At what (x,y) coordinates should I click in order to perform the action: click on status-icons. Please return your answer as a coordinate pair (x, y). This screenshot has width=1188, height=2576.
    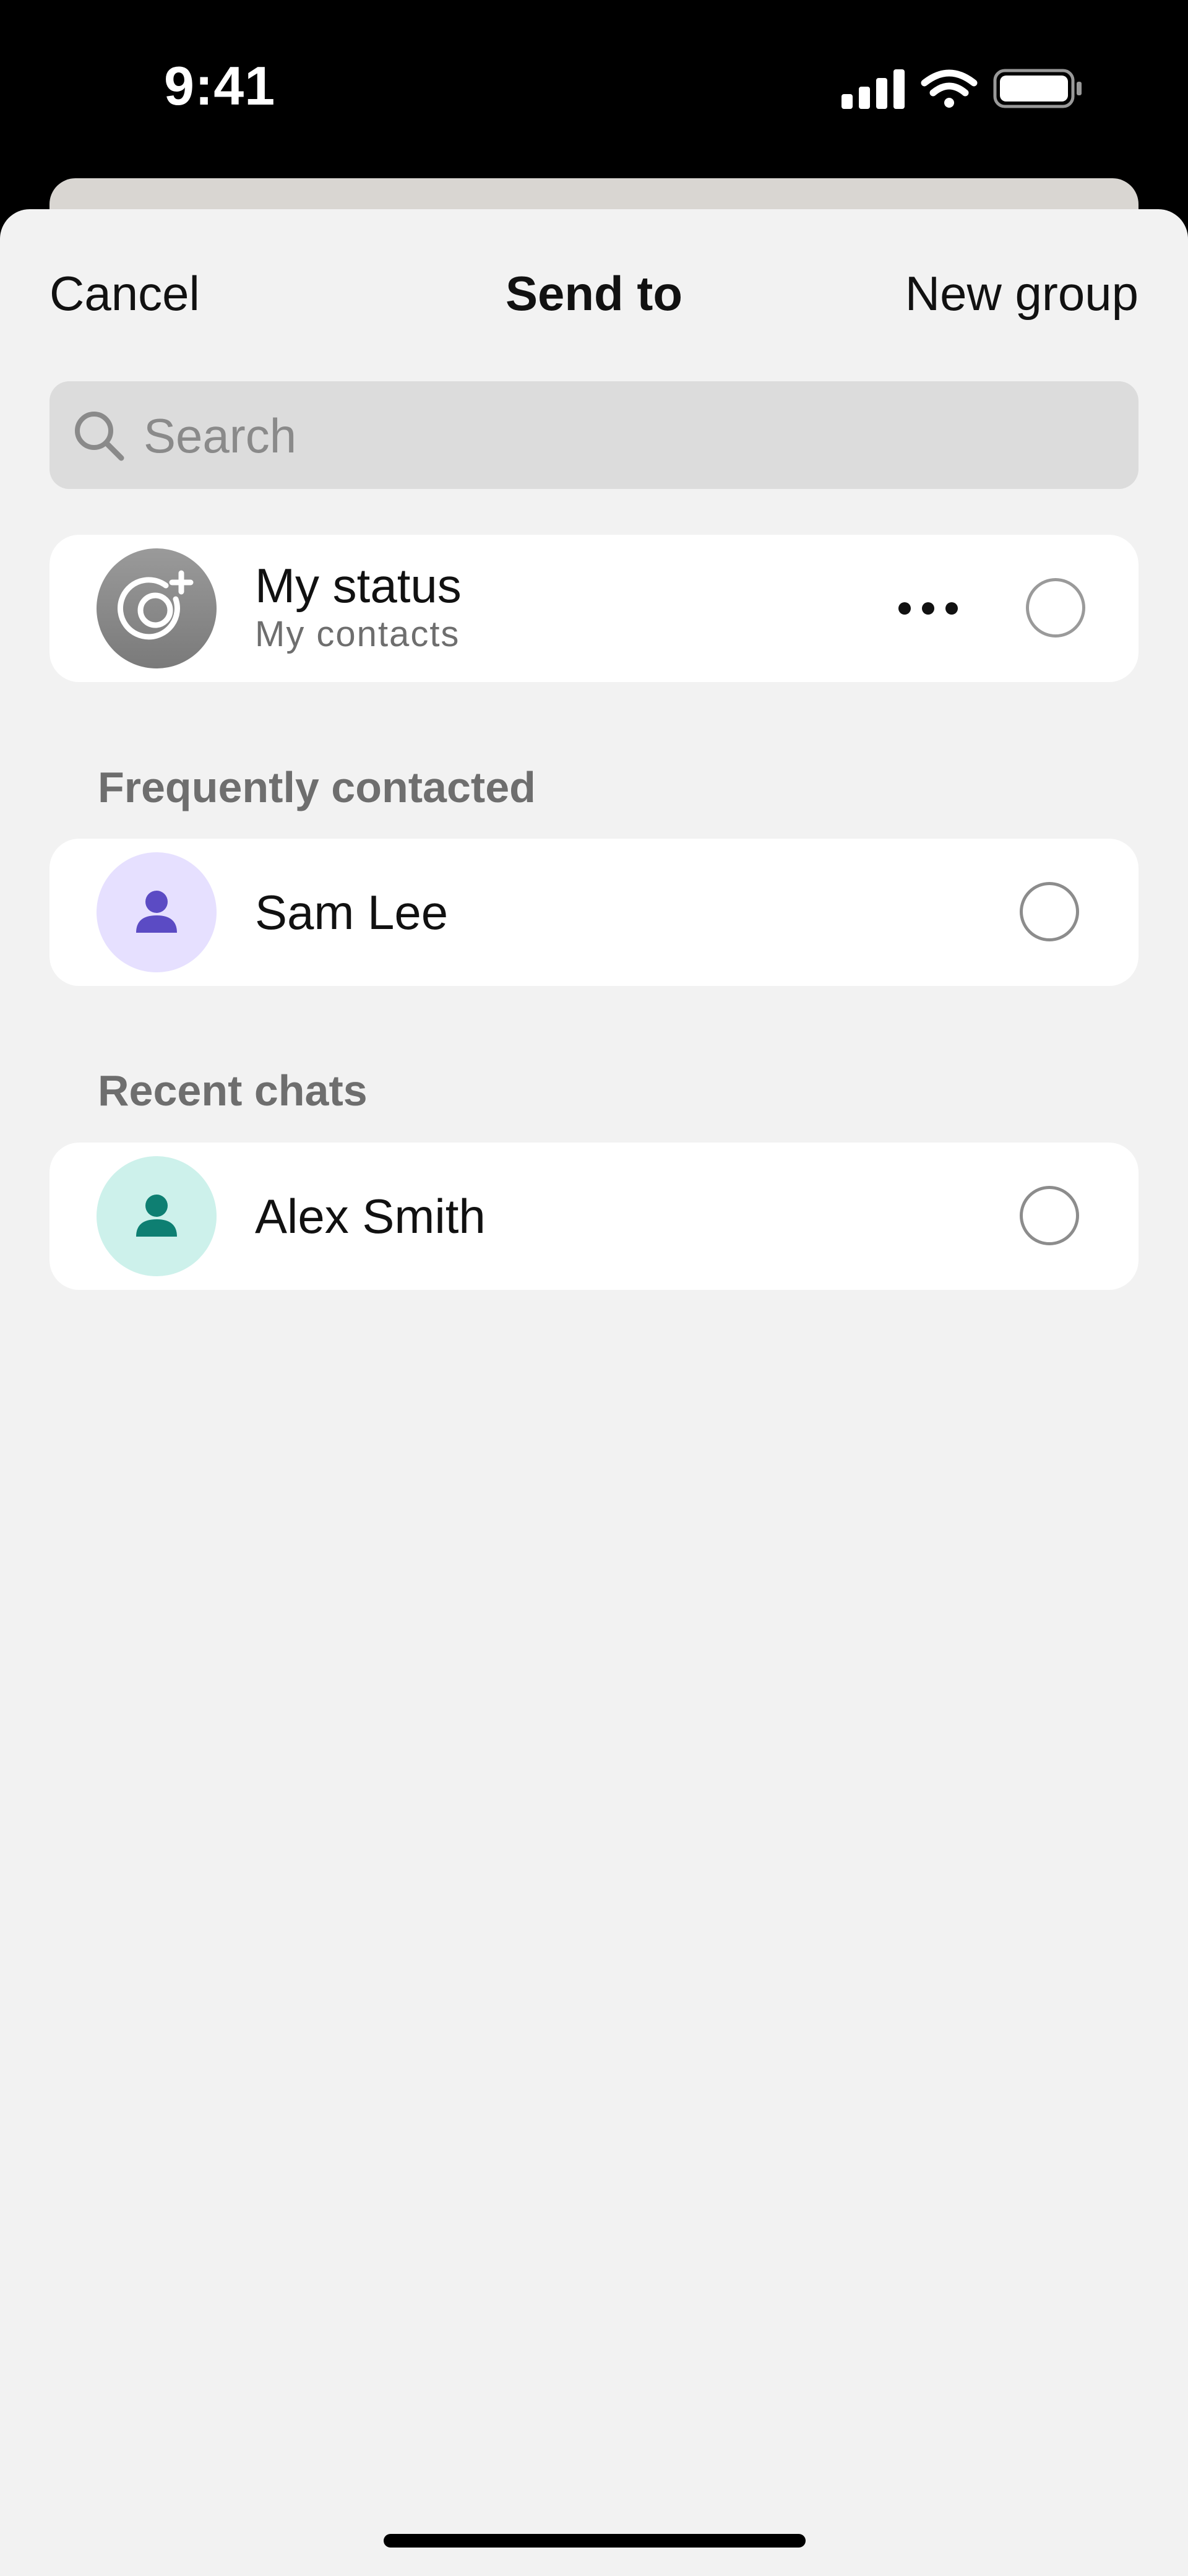
    Looking at the image, I should click on (965, 88).